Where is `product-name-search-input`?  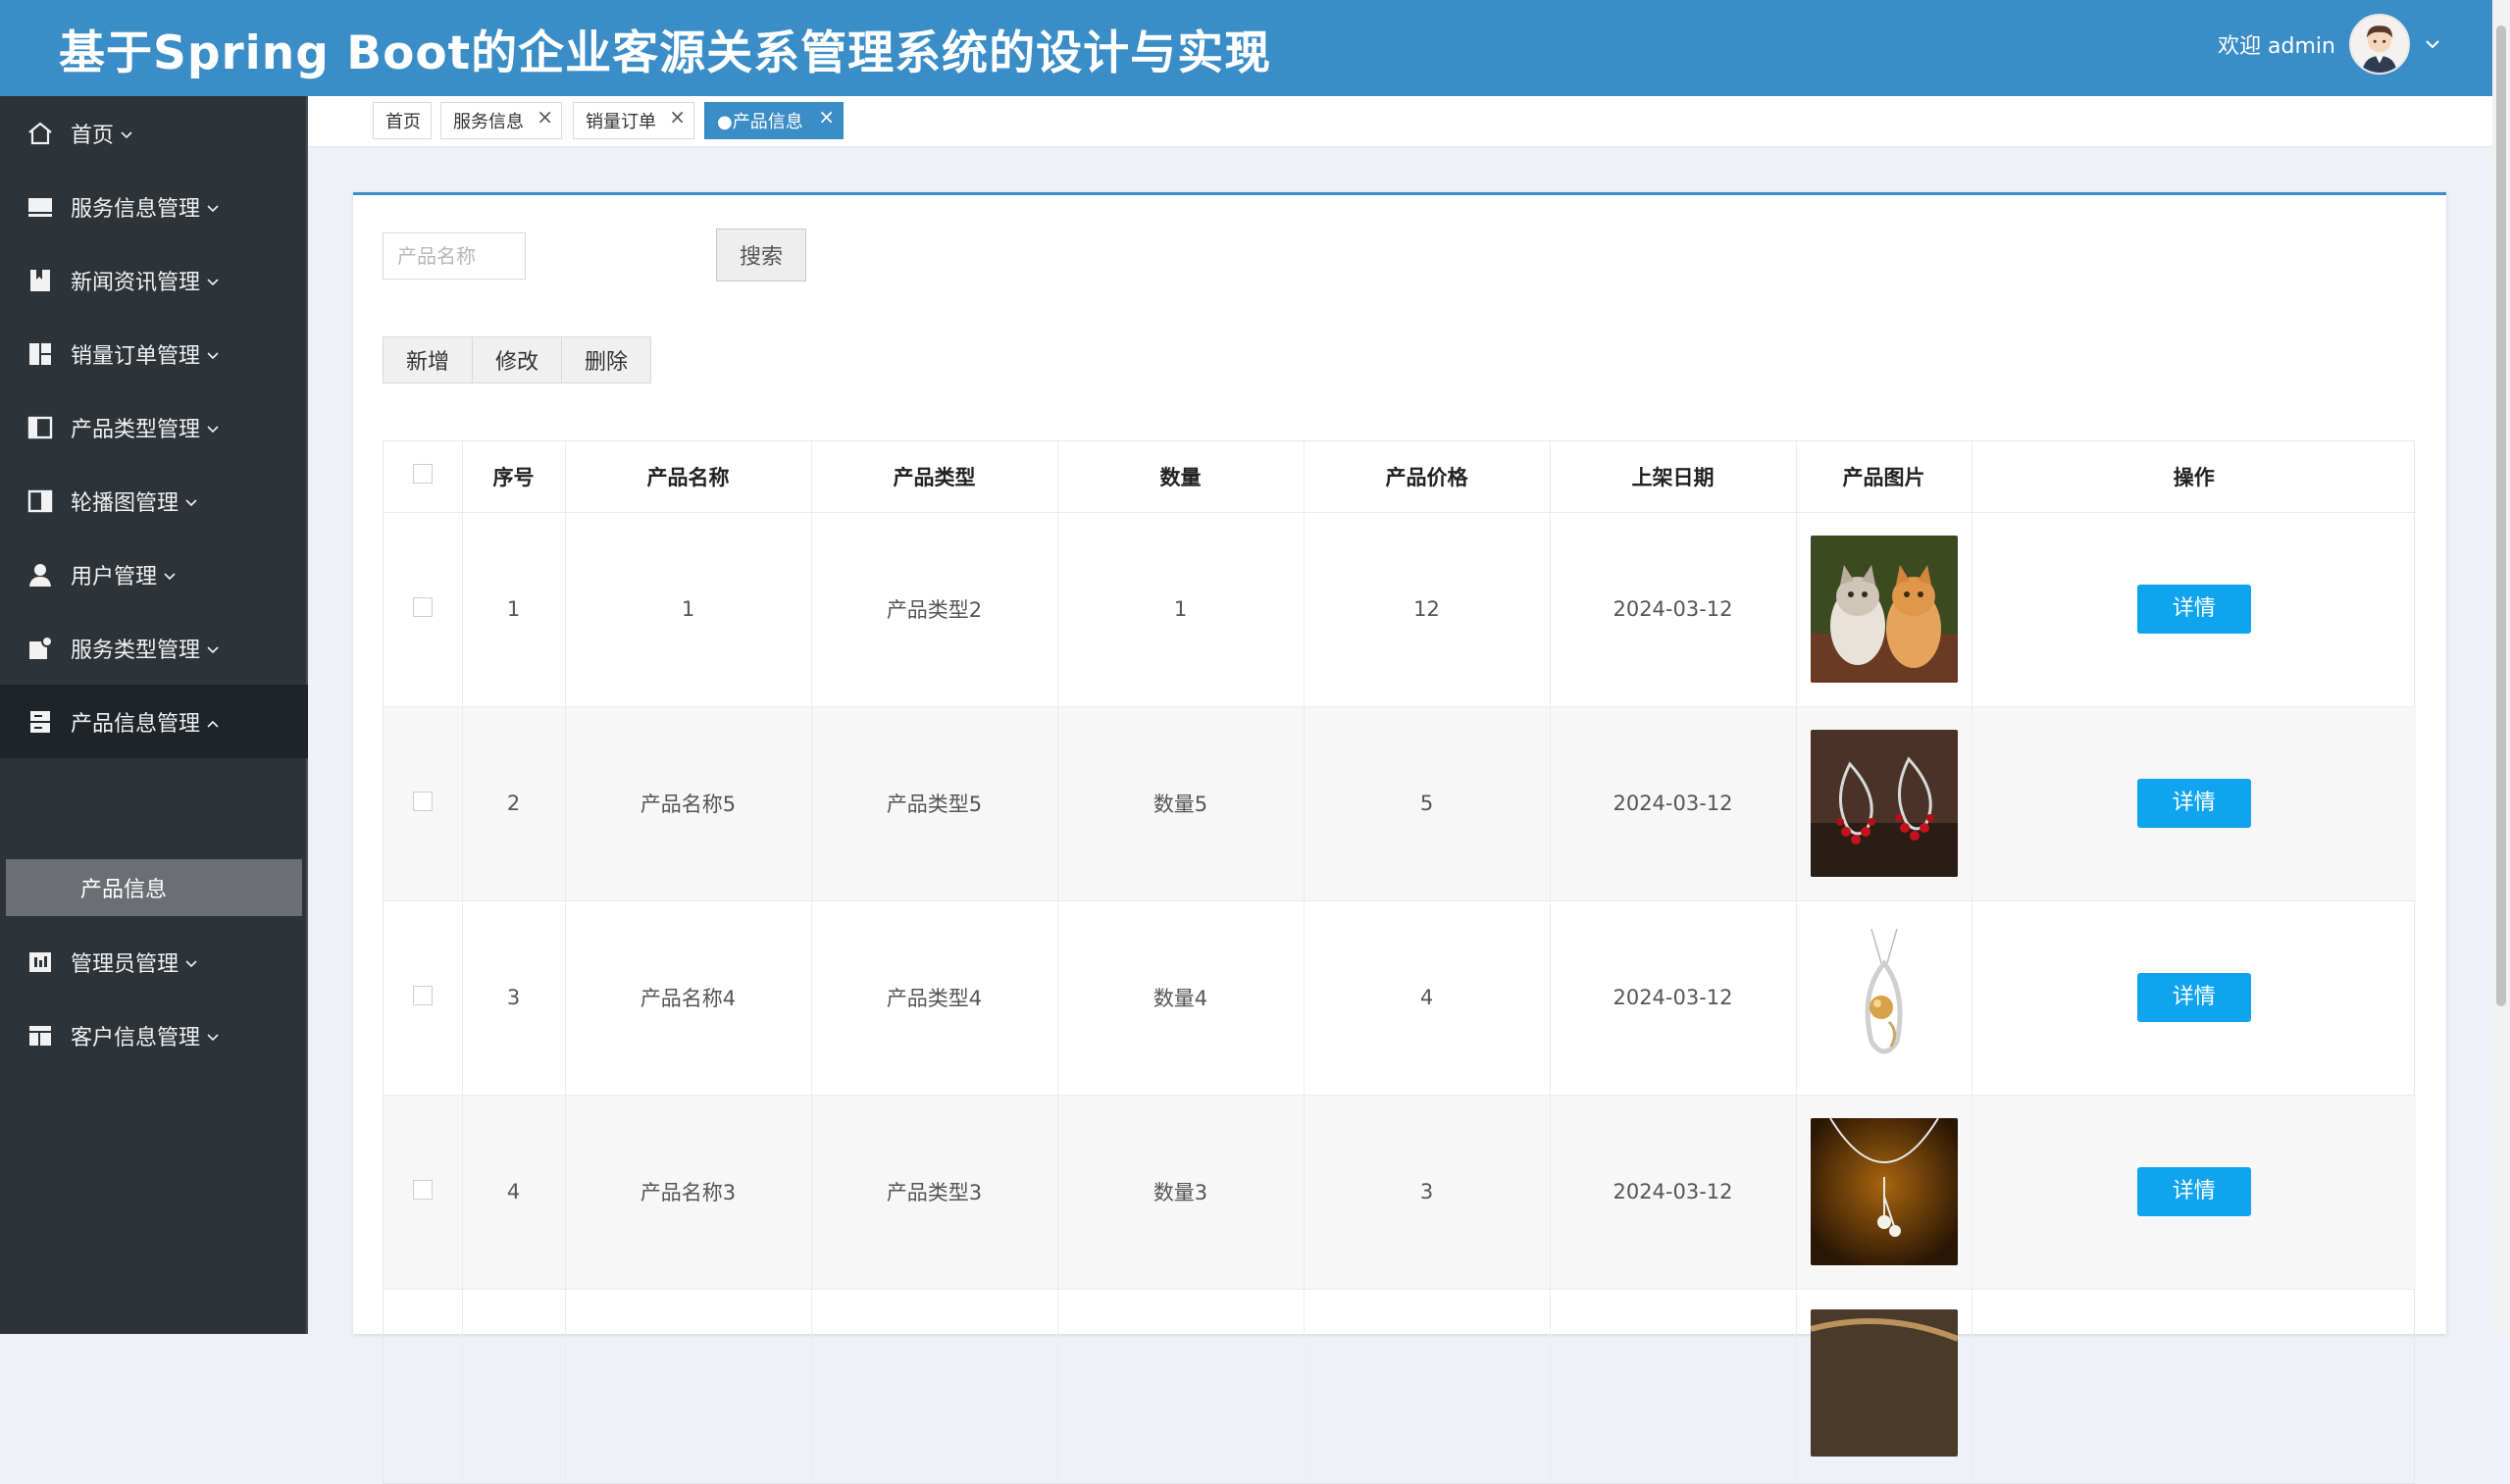 product-name-search-input is located at coordinates (454, 256).